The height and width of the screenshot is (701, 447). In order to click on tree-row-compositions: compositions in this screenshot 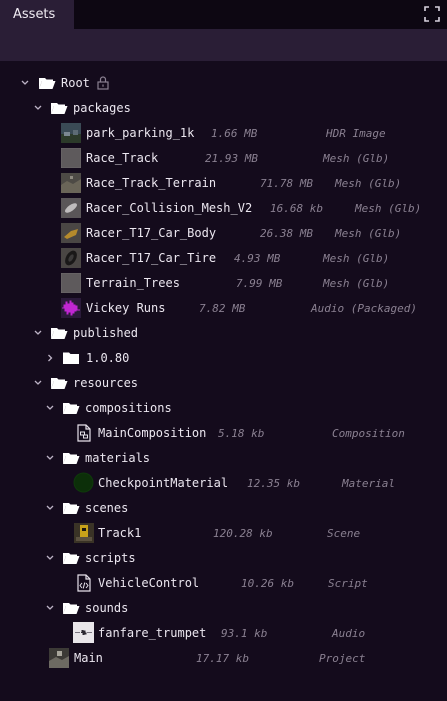, I will do `click(223, 408)`.